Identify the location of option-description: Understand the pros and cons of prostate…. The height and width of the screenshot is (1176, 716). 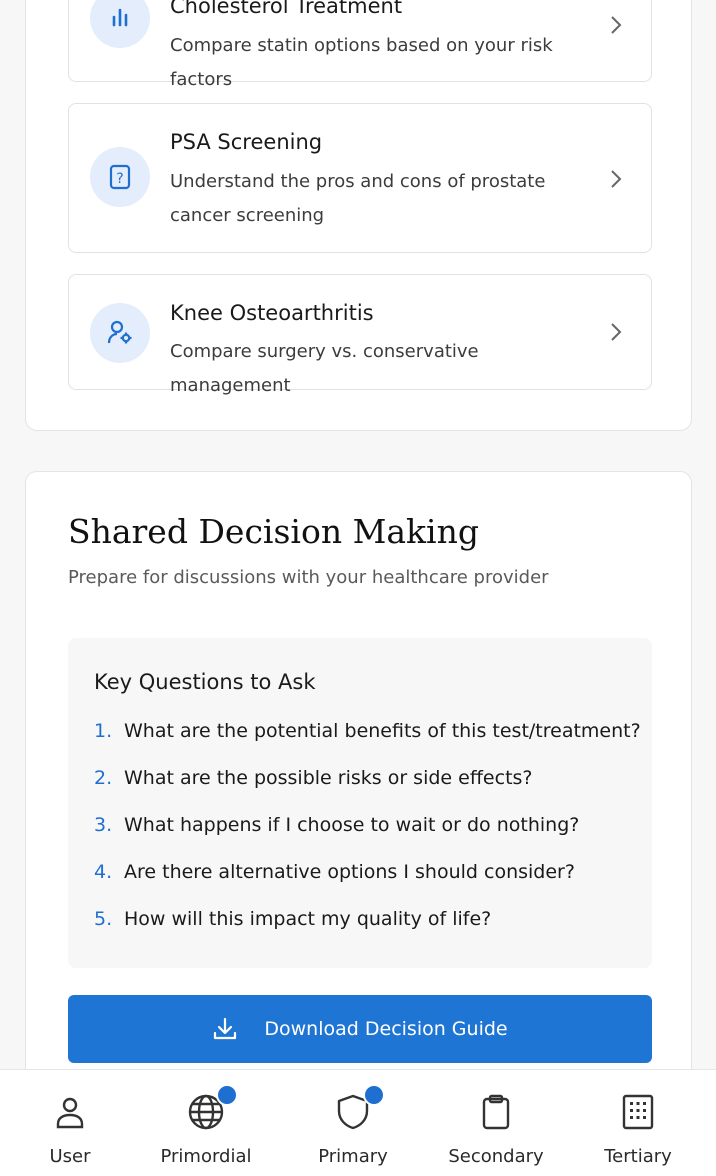
(358, 198).